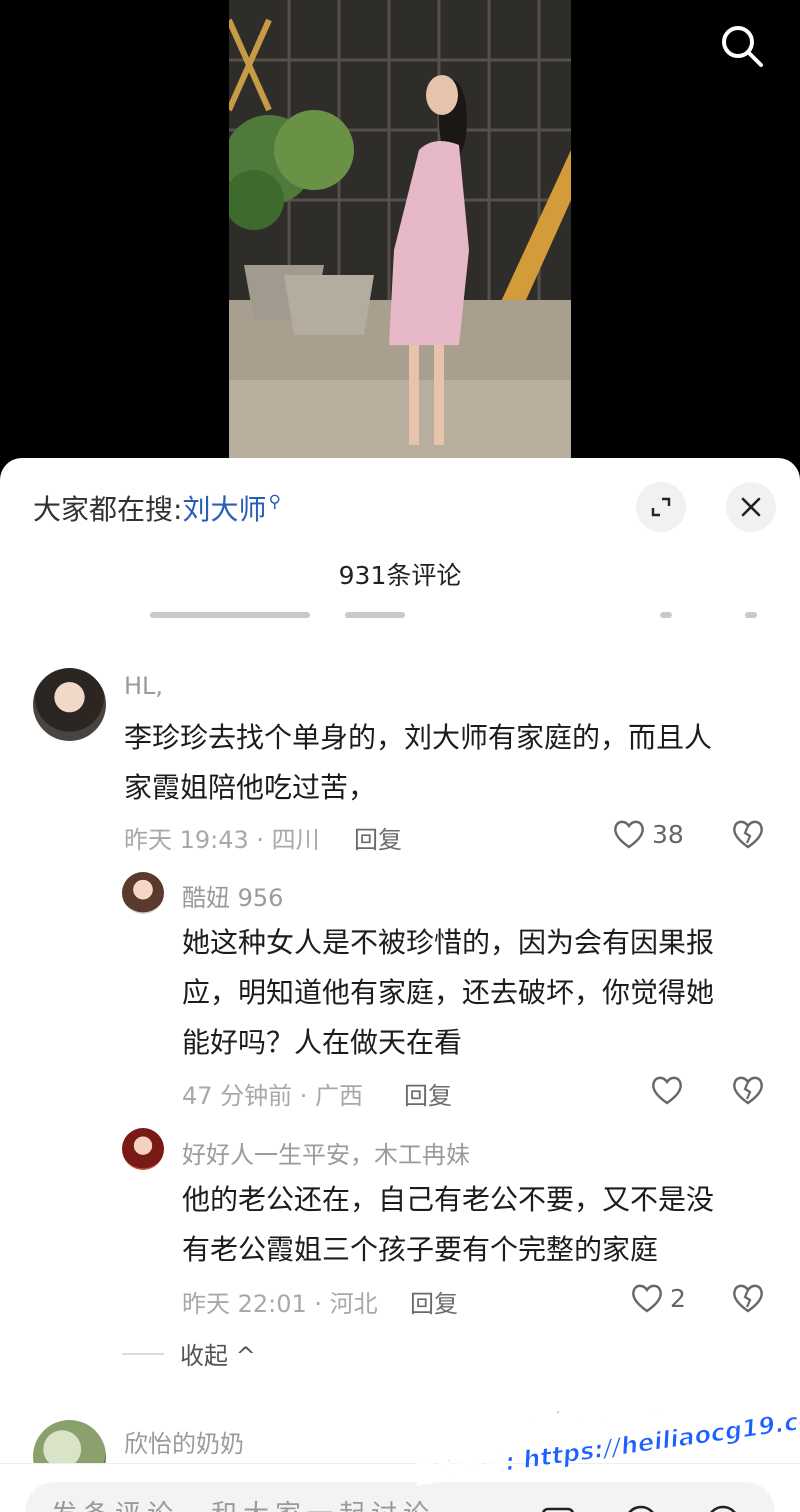  Describe the element at coordinates (420, 1249) in the screenshot. I see `reply-text-line: 有老公霞姐三个孩子要有个完整的家庭` at that location.